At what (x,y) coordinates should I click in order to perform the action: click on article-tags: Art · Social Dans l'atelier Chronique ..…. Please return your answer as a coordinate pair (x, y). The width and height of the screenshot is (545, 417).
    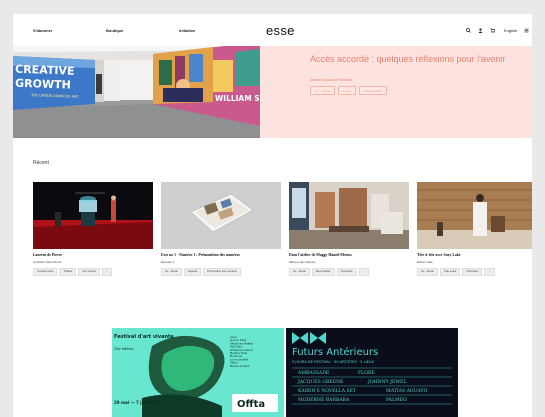
    Looking at the image, I should click on (349, 271).